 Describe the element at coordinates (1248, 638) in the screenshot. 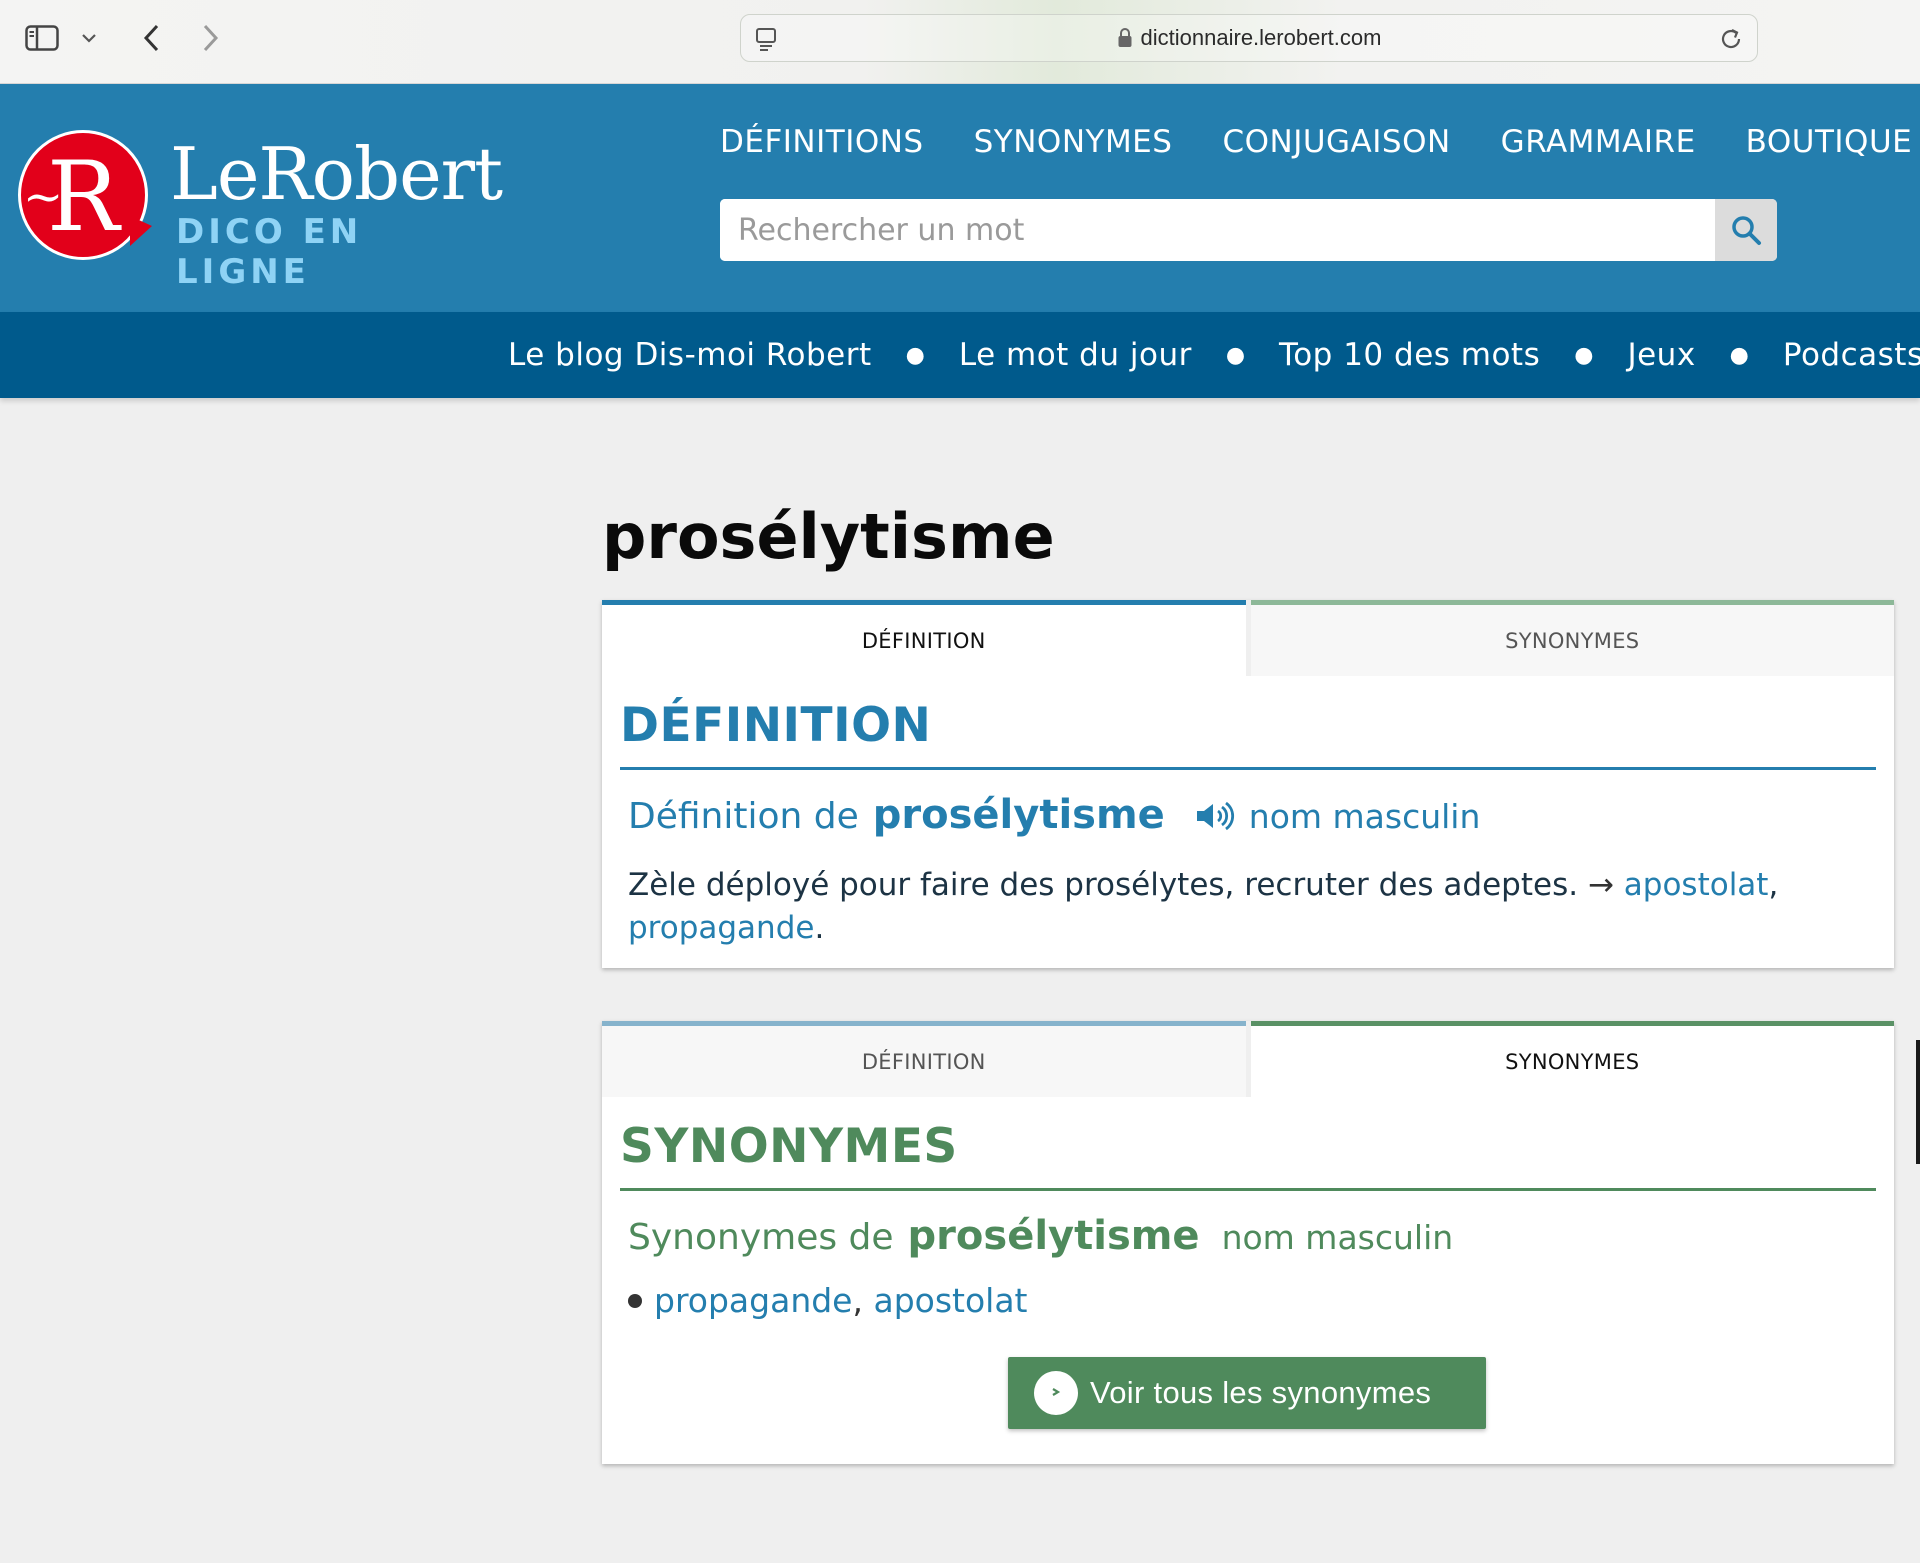

I see `definition-card-tabs: DÉFINITION SYNONYMES` at that location.